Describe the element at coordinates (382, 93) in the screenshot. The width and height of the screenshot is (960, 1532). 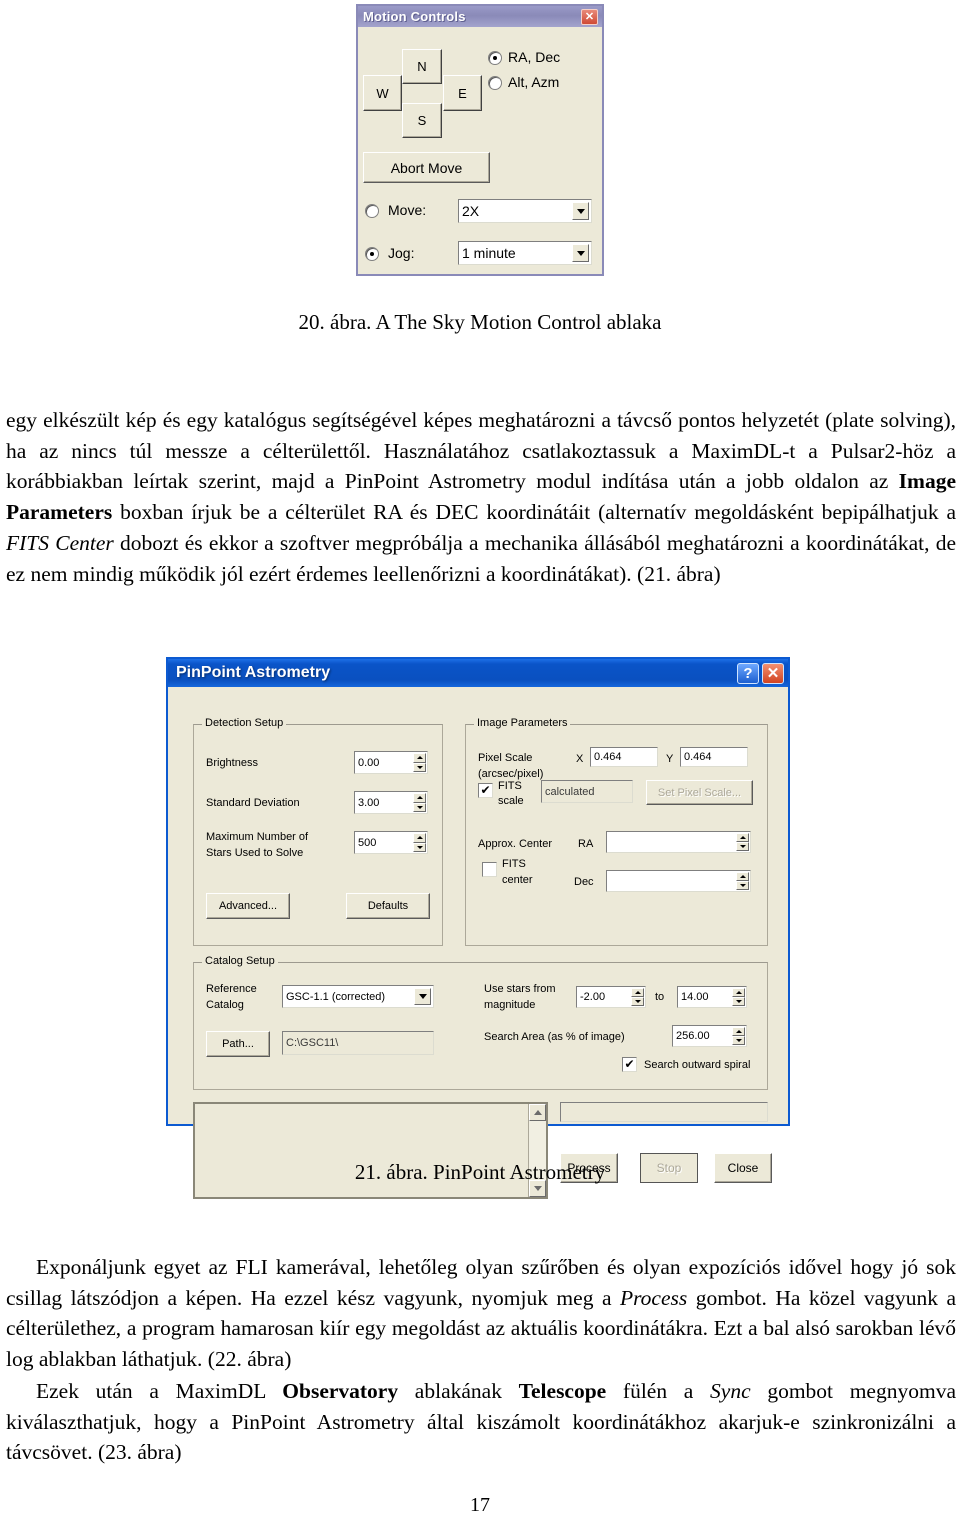
I see `west-button: W` at that location.